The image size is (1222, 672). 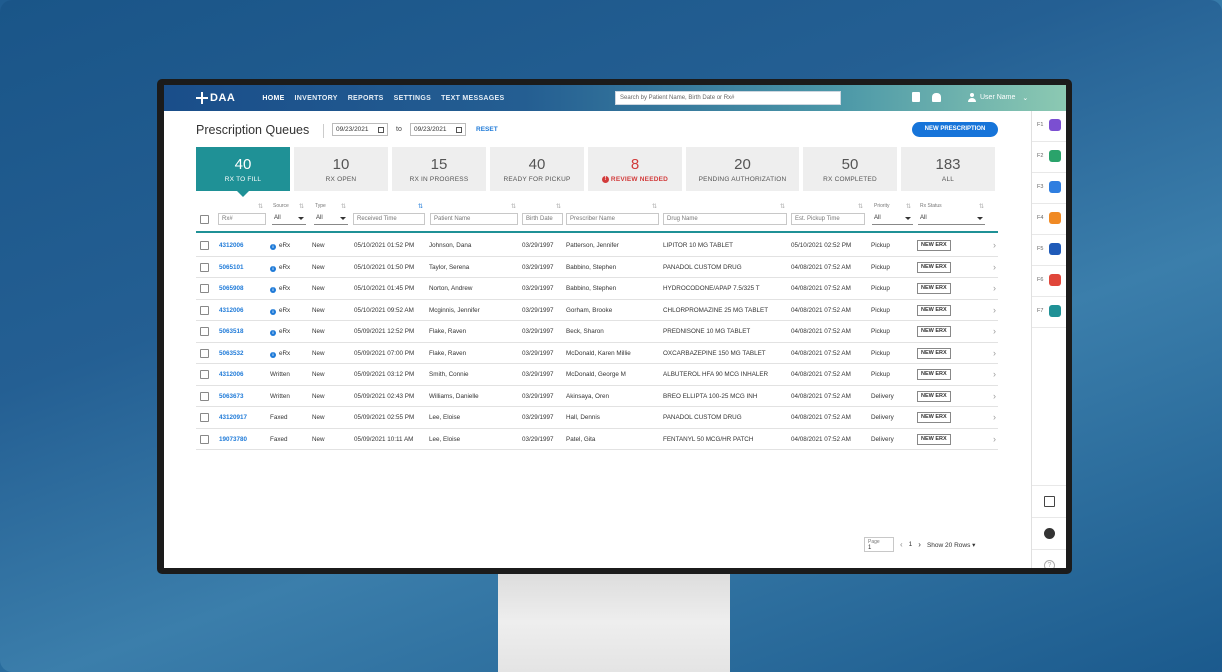 I want to click on tile-rx-in-progress: 15 RX IN PROGRESS, so click(x=439, y=169).